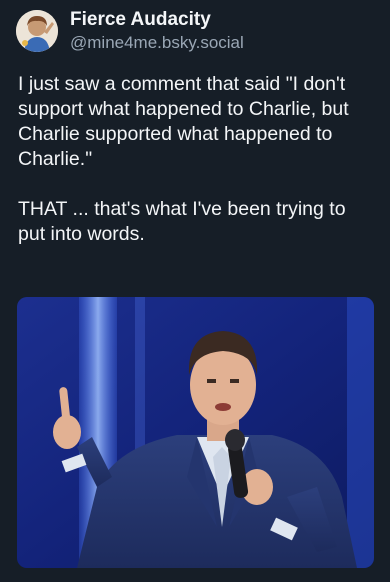 This screenshot has width=390, height=582. I want to click on author-handle: @mine4me.bsky.social, so click(157, 43).